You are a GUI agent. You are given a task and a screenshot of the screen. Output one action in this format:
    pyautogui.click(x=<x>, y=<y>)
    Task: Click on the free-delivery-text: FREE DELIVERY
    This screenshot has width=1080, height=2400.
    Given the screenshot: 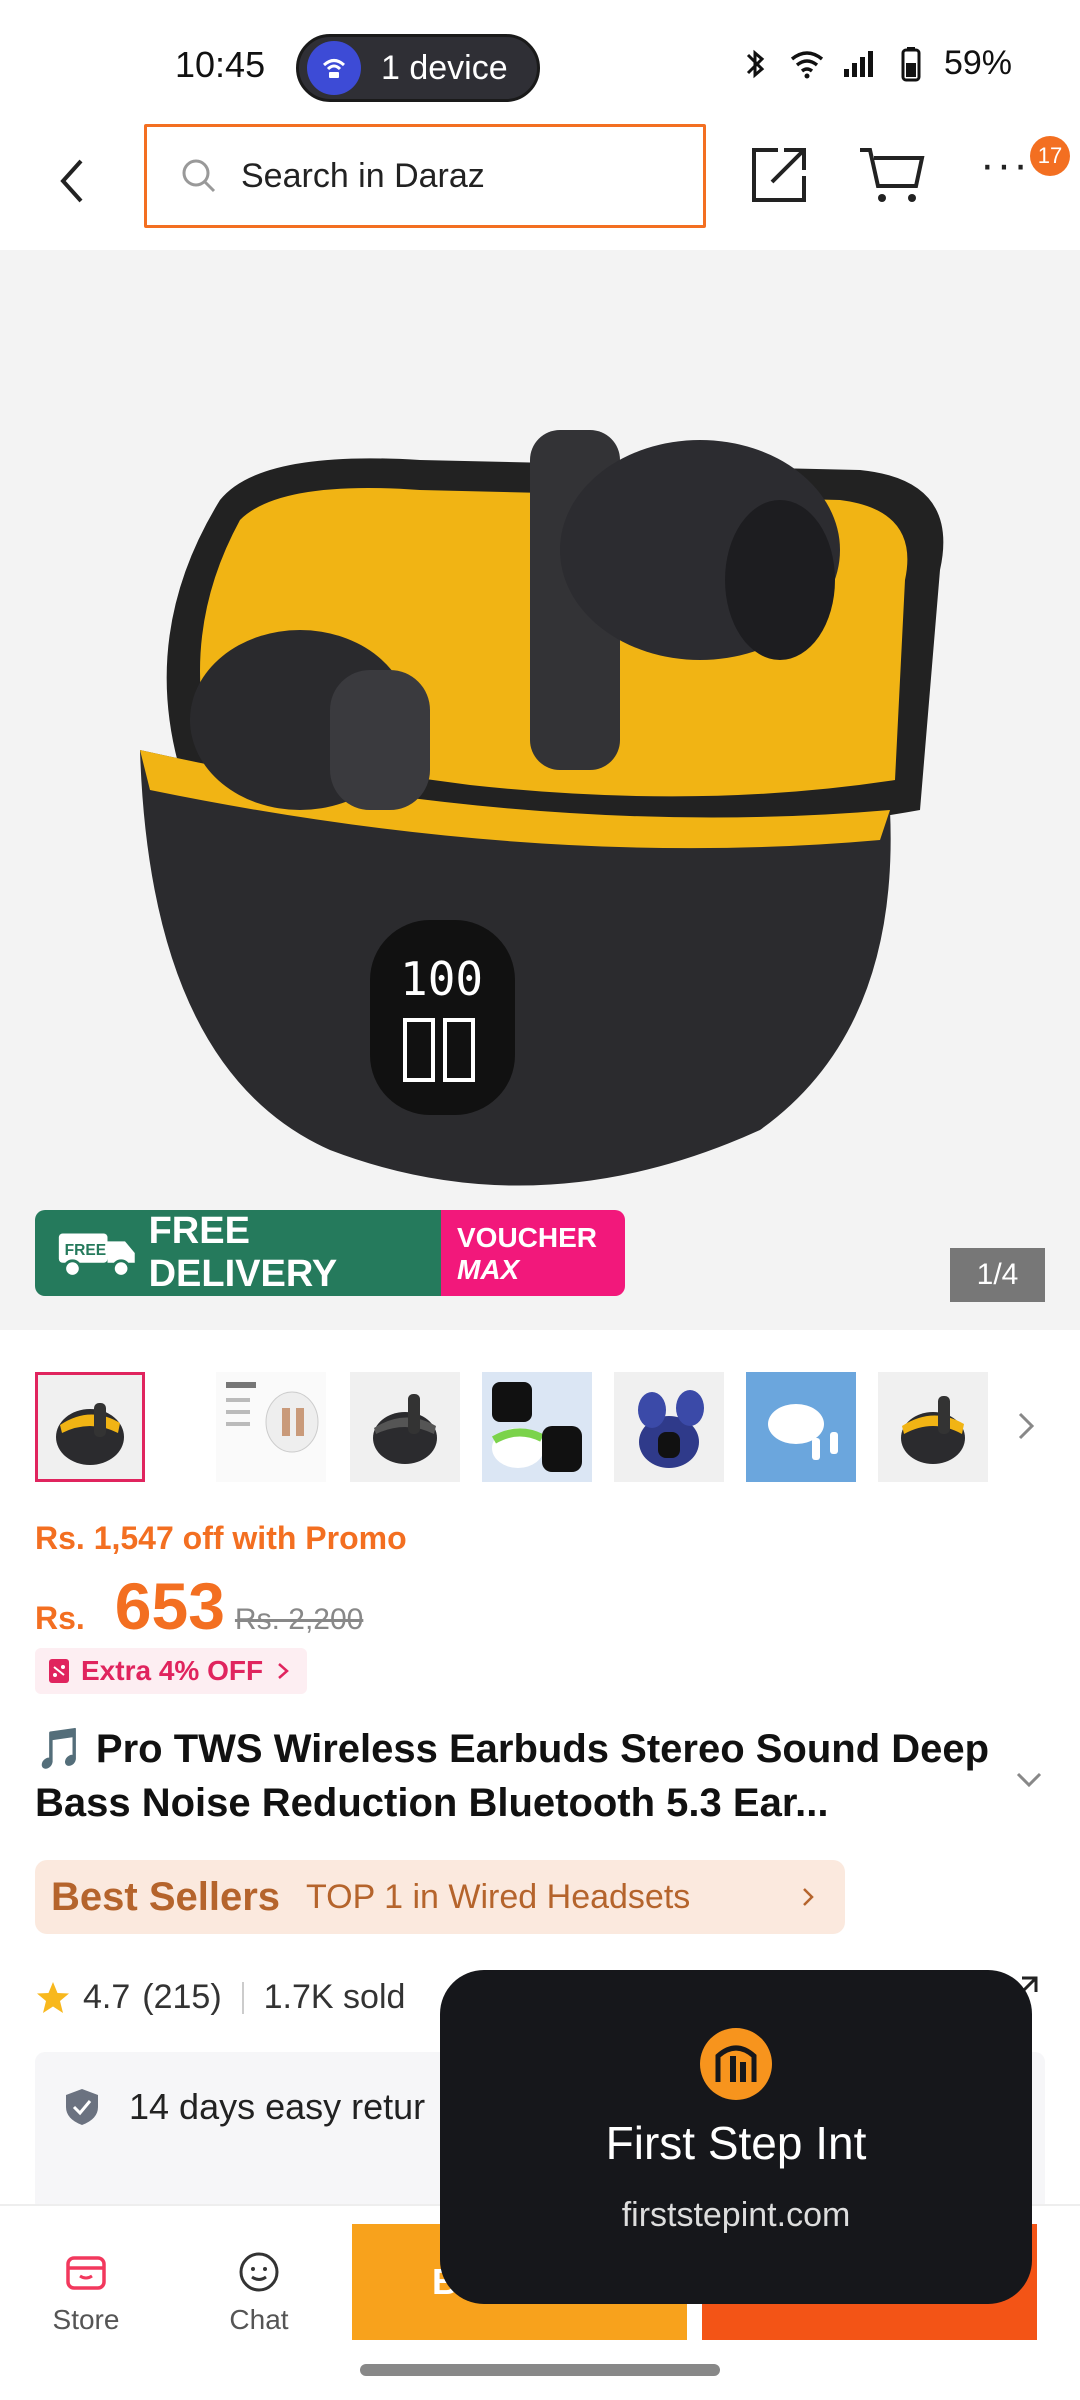 What is the action you would take?
    pyautogui.click(x=243, y=1252)
    